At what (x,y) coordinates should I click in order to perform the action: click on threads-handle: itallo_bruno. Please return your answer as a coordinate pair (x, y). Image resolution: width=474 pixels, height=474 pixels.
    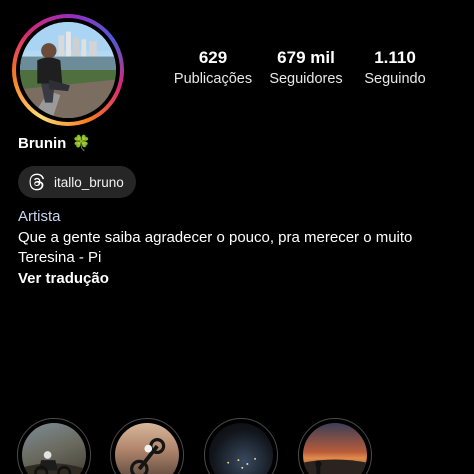
    Looking at the image, I should click on (89, 182).